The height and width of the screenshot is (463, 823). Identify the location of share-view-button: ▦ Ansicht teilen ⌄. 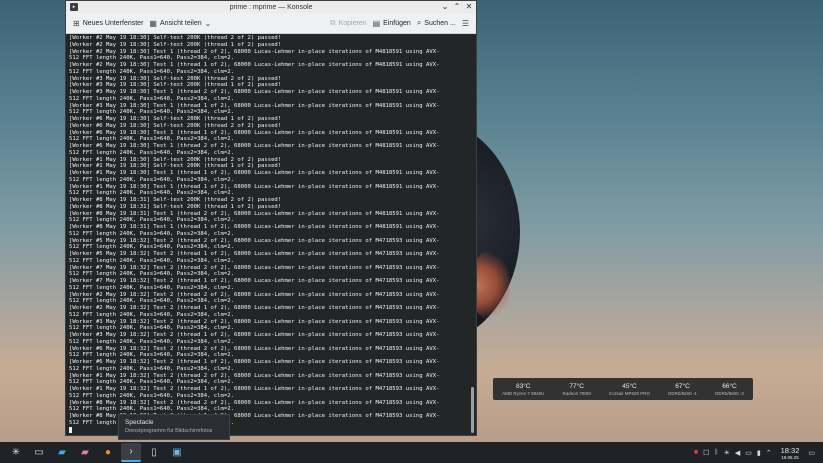
(180, 23).